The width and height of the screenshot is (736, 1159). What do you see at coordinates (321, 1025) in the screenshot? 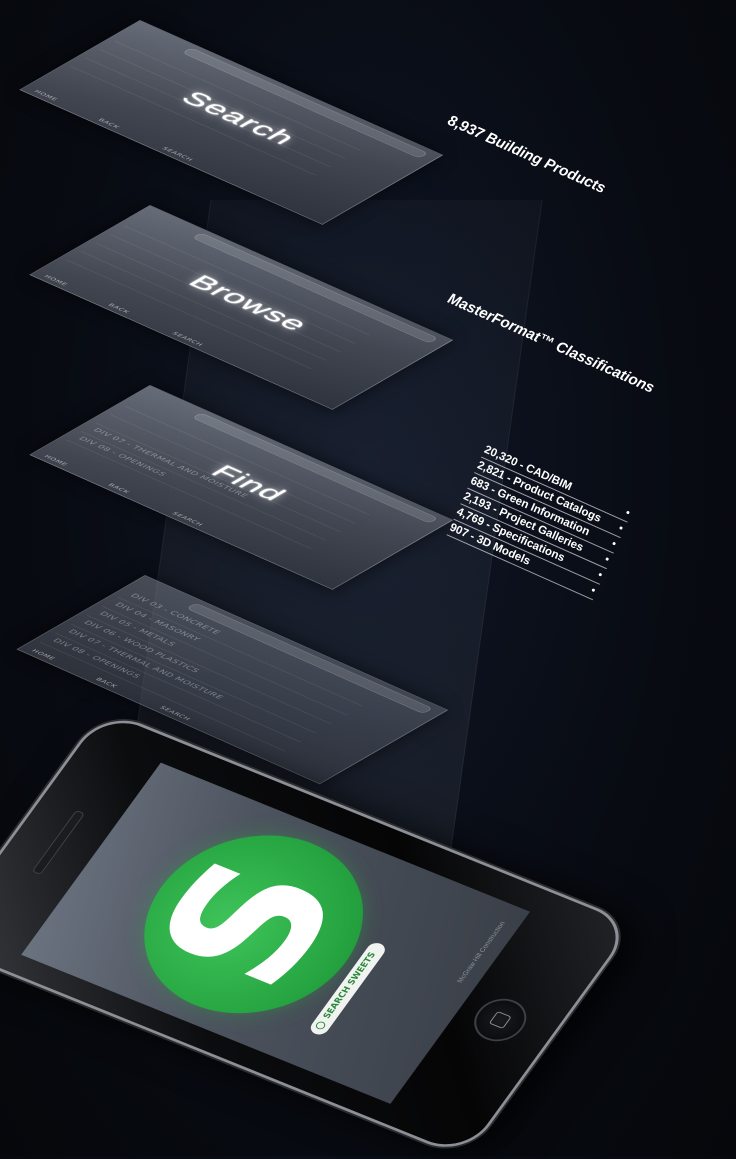
I see `search-icon` at bounding box center [321, 1025].